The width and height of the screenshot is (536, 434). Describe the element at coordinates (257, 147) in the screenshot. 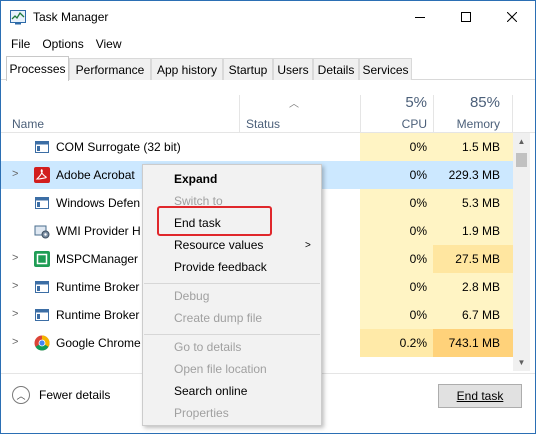

I see `table-row: COM Surrogate (32 bit) 0% 1.5 MB` at that location.